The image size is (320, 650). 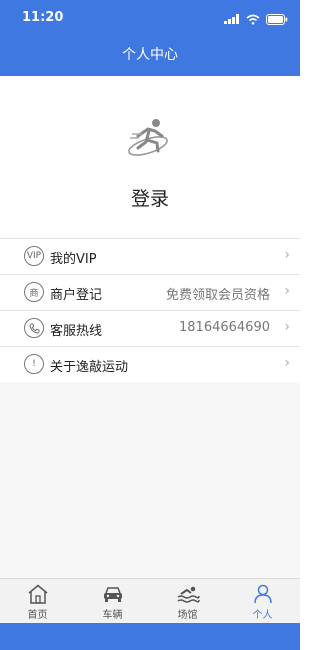 What do you see at coordinates (150, 293) in the screenshot?
I see `menu-item-merchant: 商 商户登记 免费领取会员资格 ›` at bounding box center [150, 293].